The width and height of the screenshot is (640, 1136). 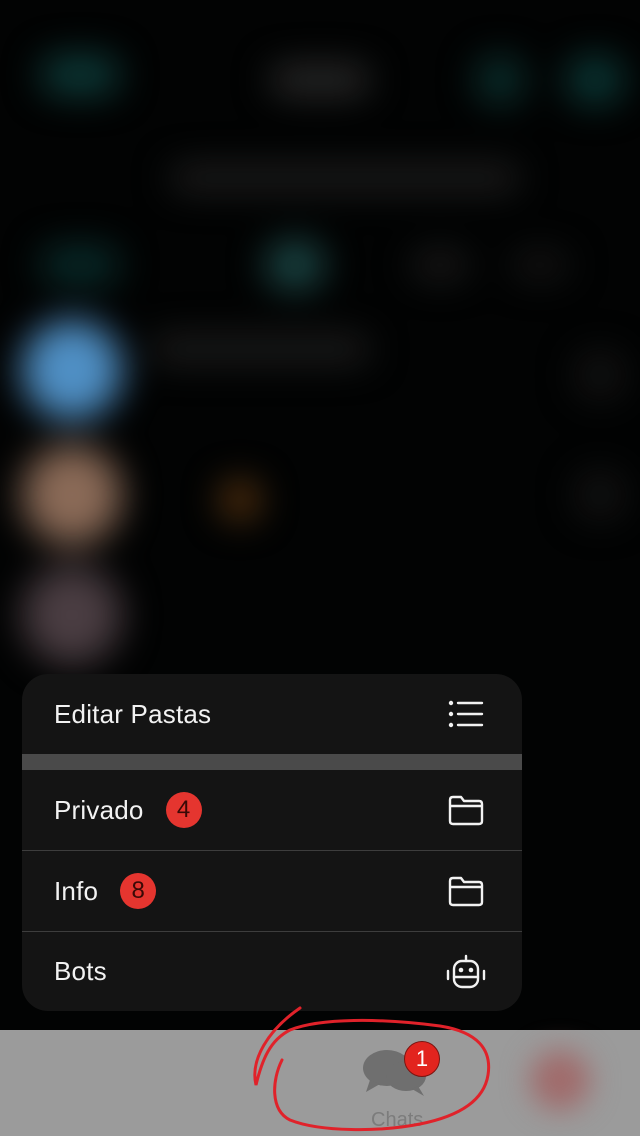 What do you see at coordinates (422, 1059) in the screenshot?
I see `chats-unread-badge: 1` at bounding box center [422, 1059].